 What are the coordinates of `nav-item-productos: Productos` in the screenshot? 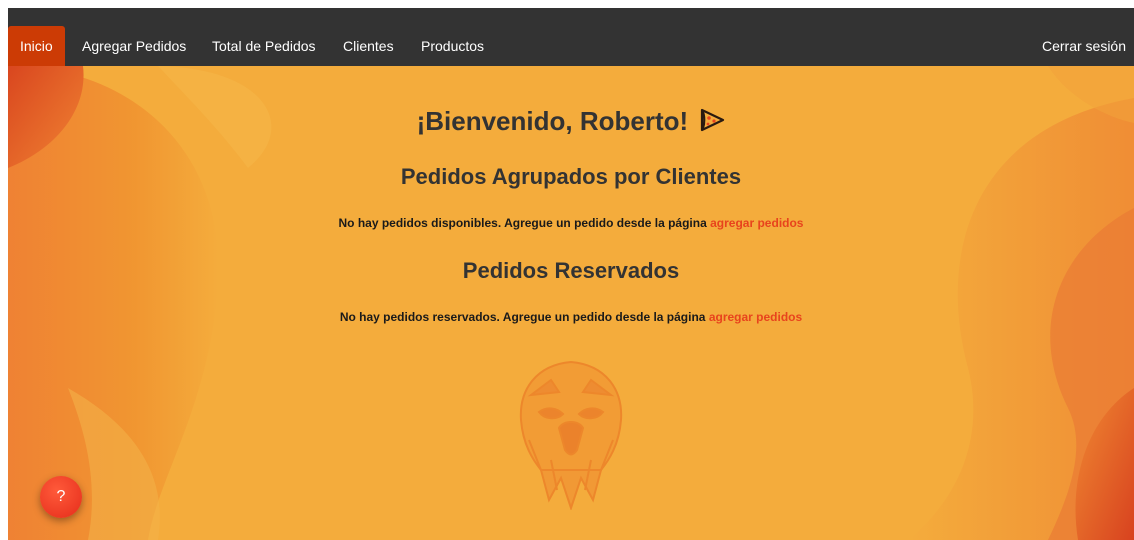 It's located at (452, 46).